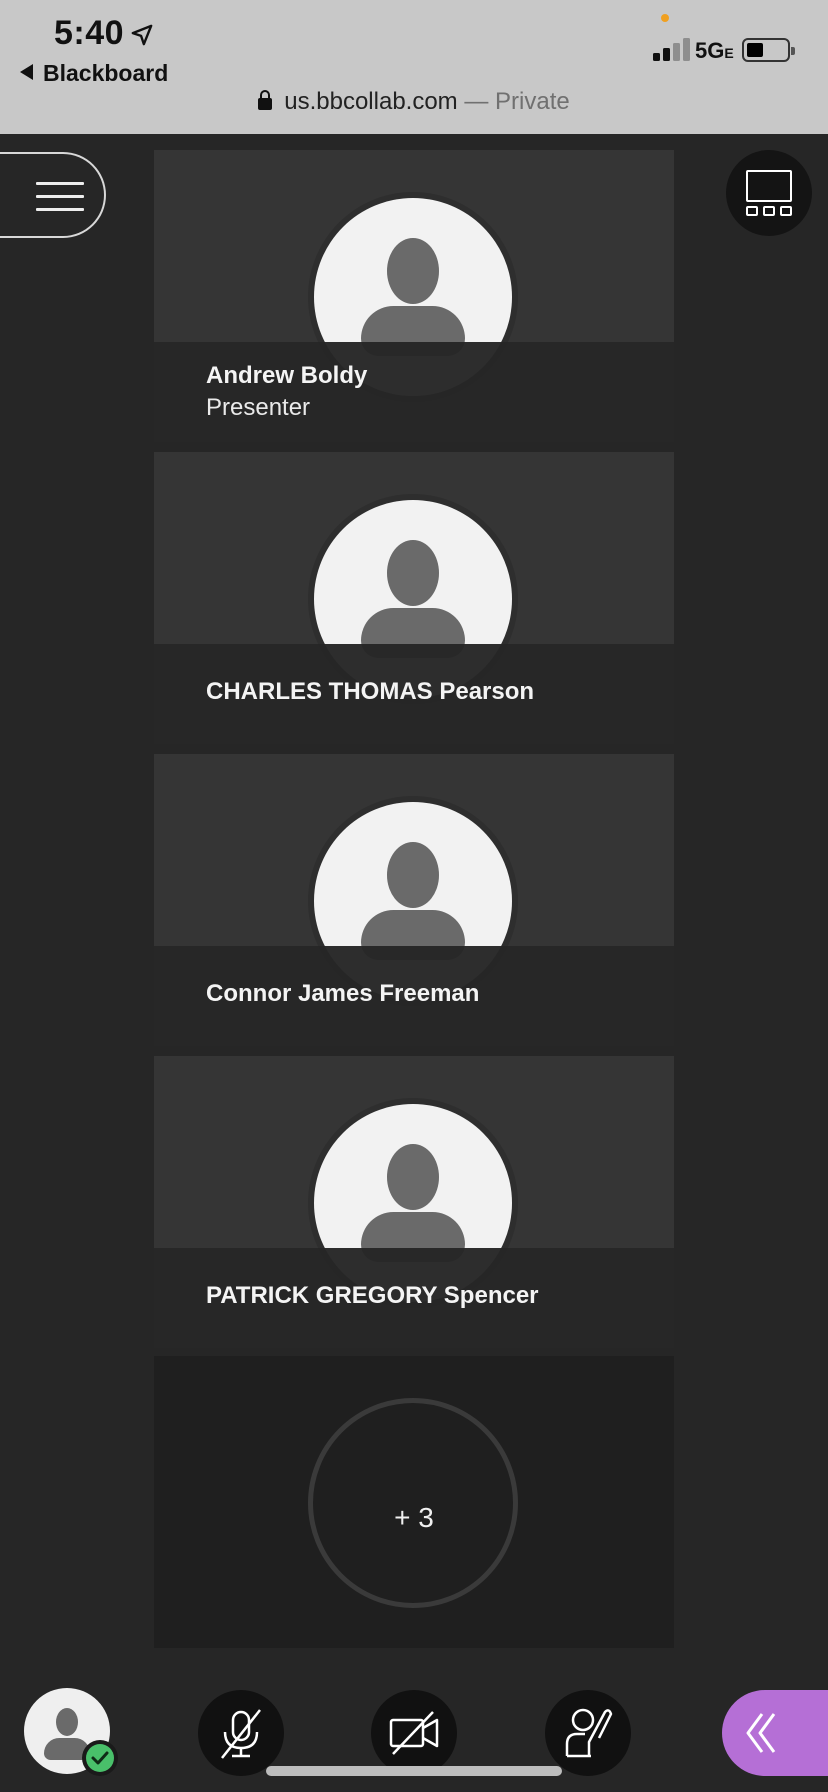  What do you see at coordinates (672, 49) in the screenshot?
I see `cellular-signal-icon` at bounding box center [672, 49].